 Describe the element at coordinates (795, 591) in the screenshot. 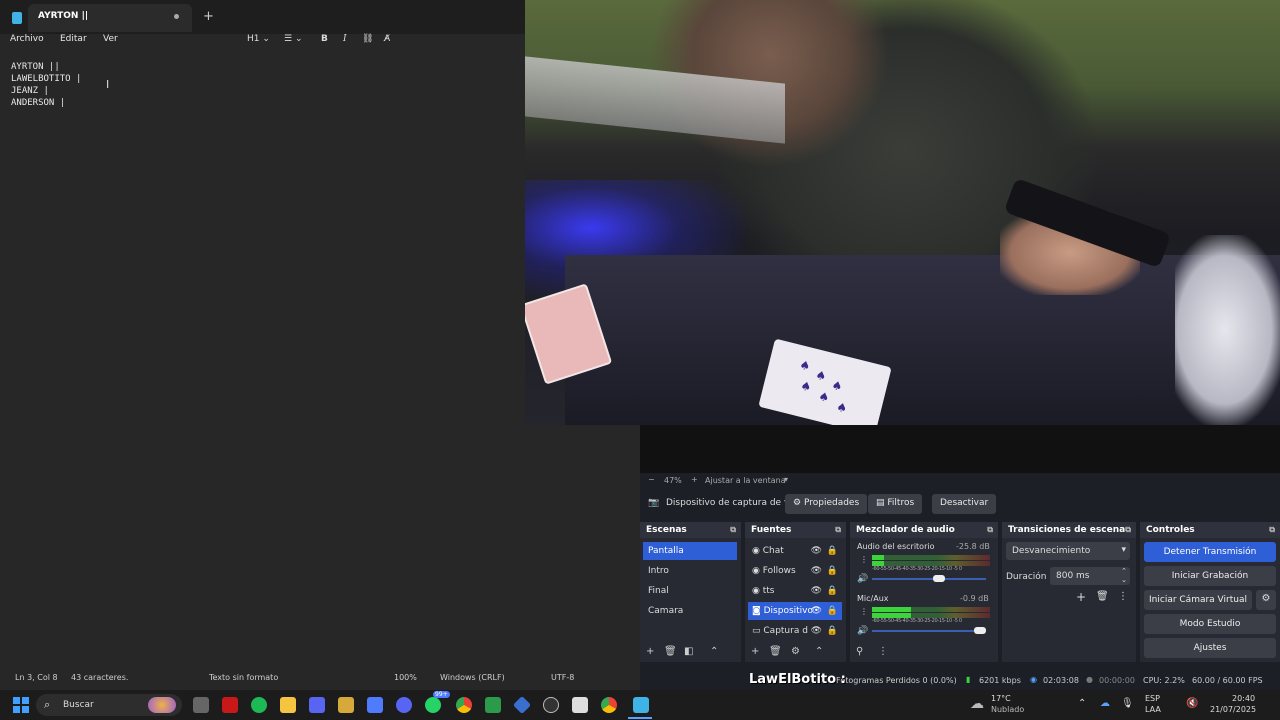

I see `source-item-tts: ◉ tts 👁 🔒` at that location.